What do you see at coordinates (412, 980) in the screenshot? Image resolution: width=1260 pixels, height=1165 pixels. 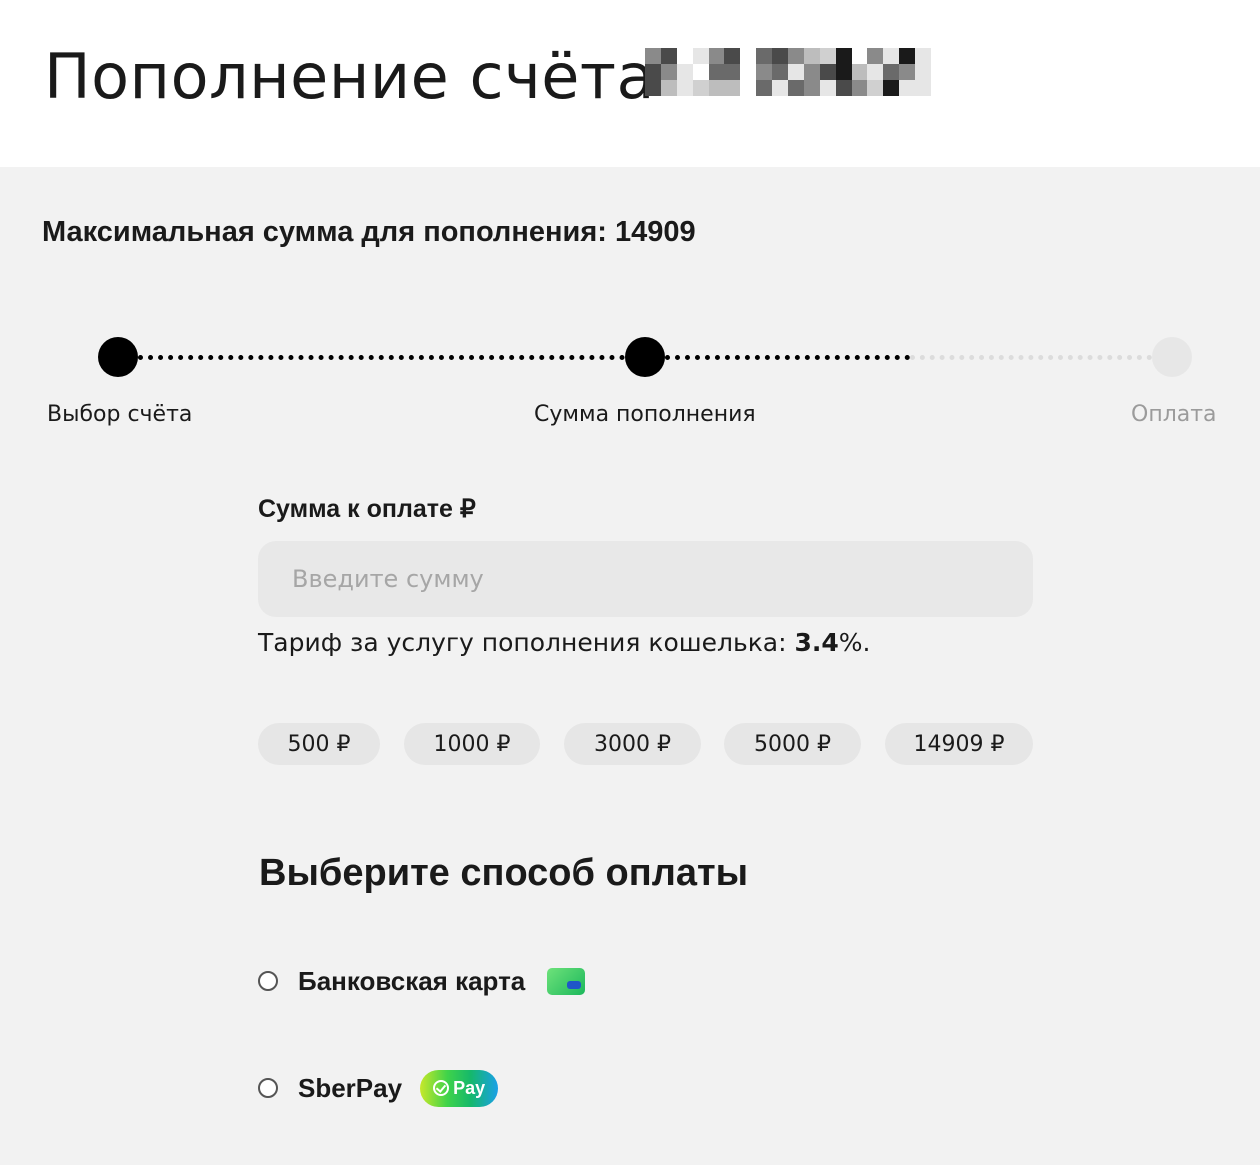 I see `card-label: Банковская карта` at bounding box center [412, 980].